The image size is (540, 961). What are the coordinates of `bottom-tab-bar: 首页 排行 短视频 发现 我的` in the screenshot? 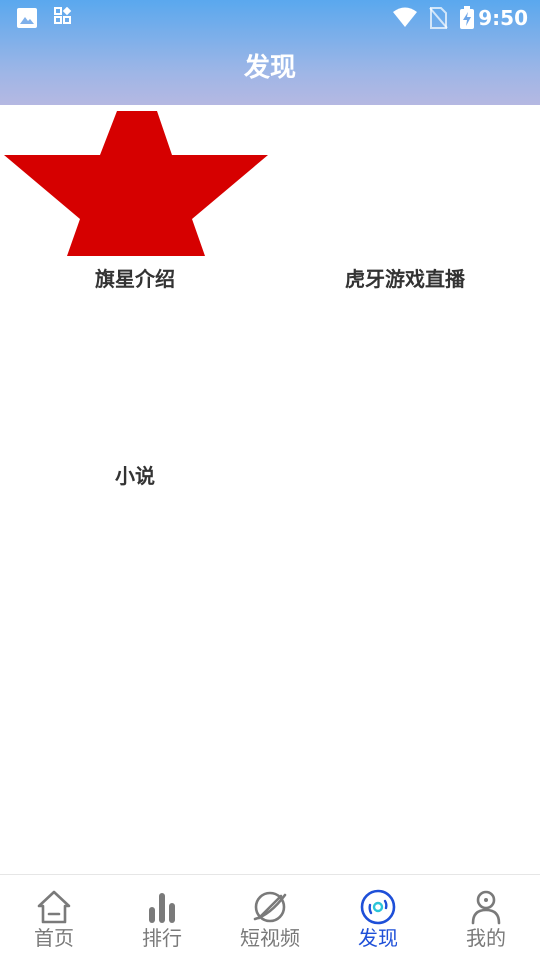 It's located at (270, 917).